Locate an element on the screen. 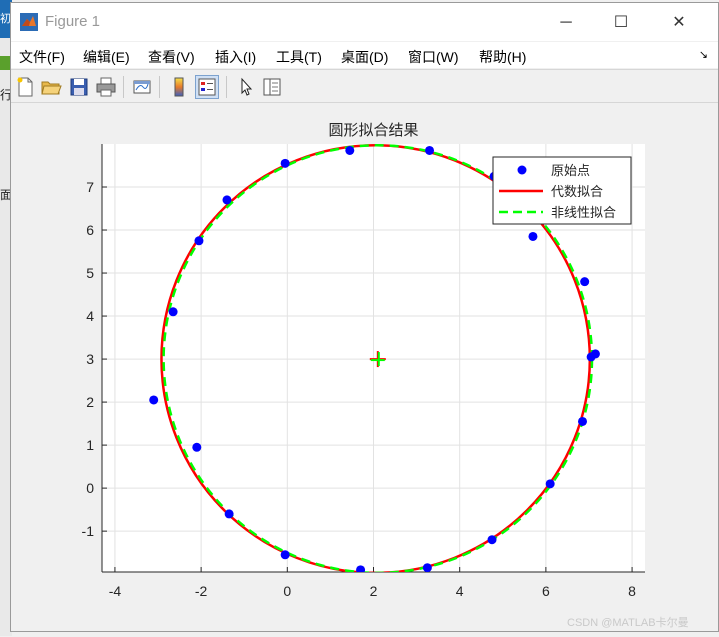 The image size is (719, 637). x-tick-label: -2 is located at coordinates (201, 591).